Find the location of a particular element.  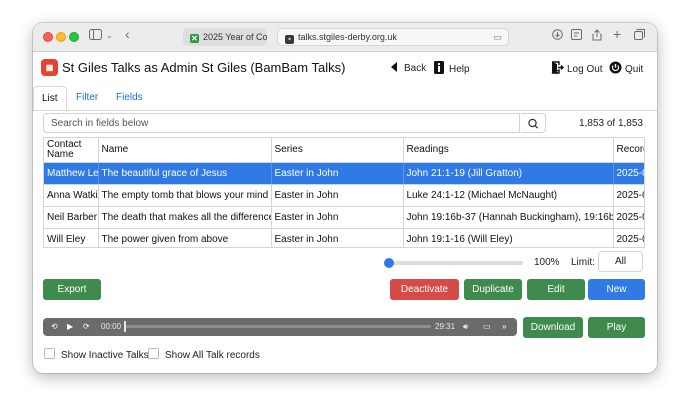

limit-label: Limit: is located at coordinates (583, 262).